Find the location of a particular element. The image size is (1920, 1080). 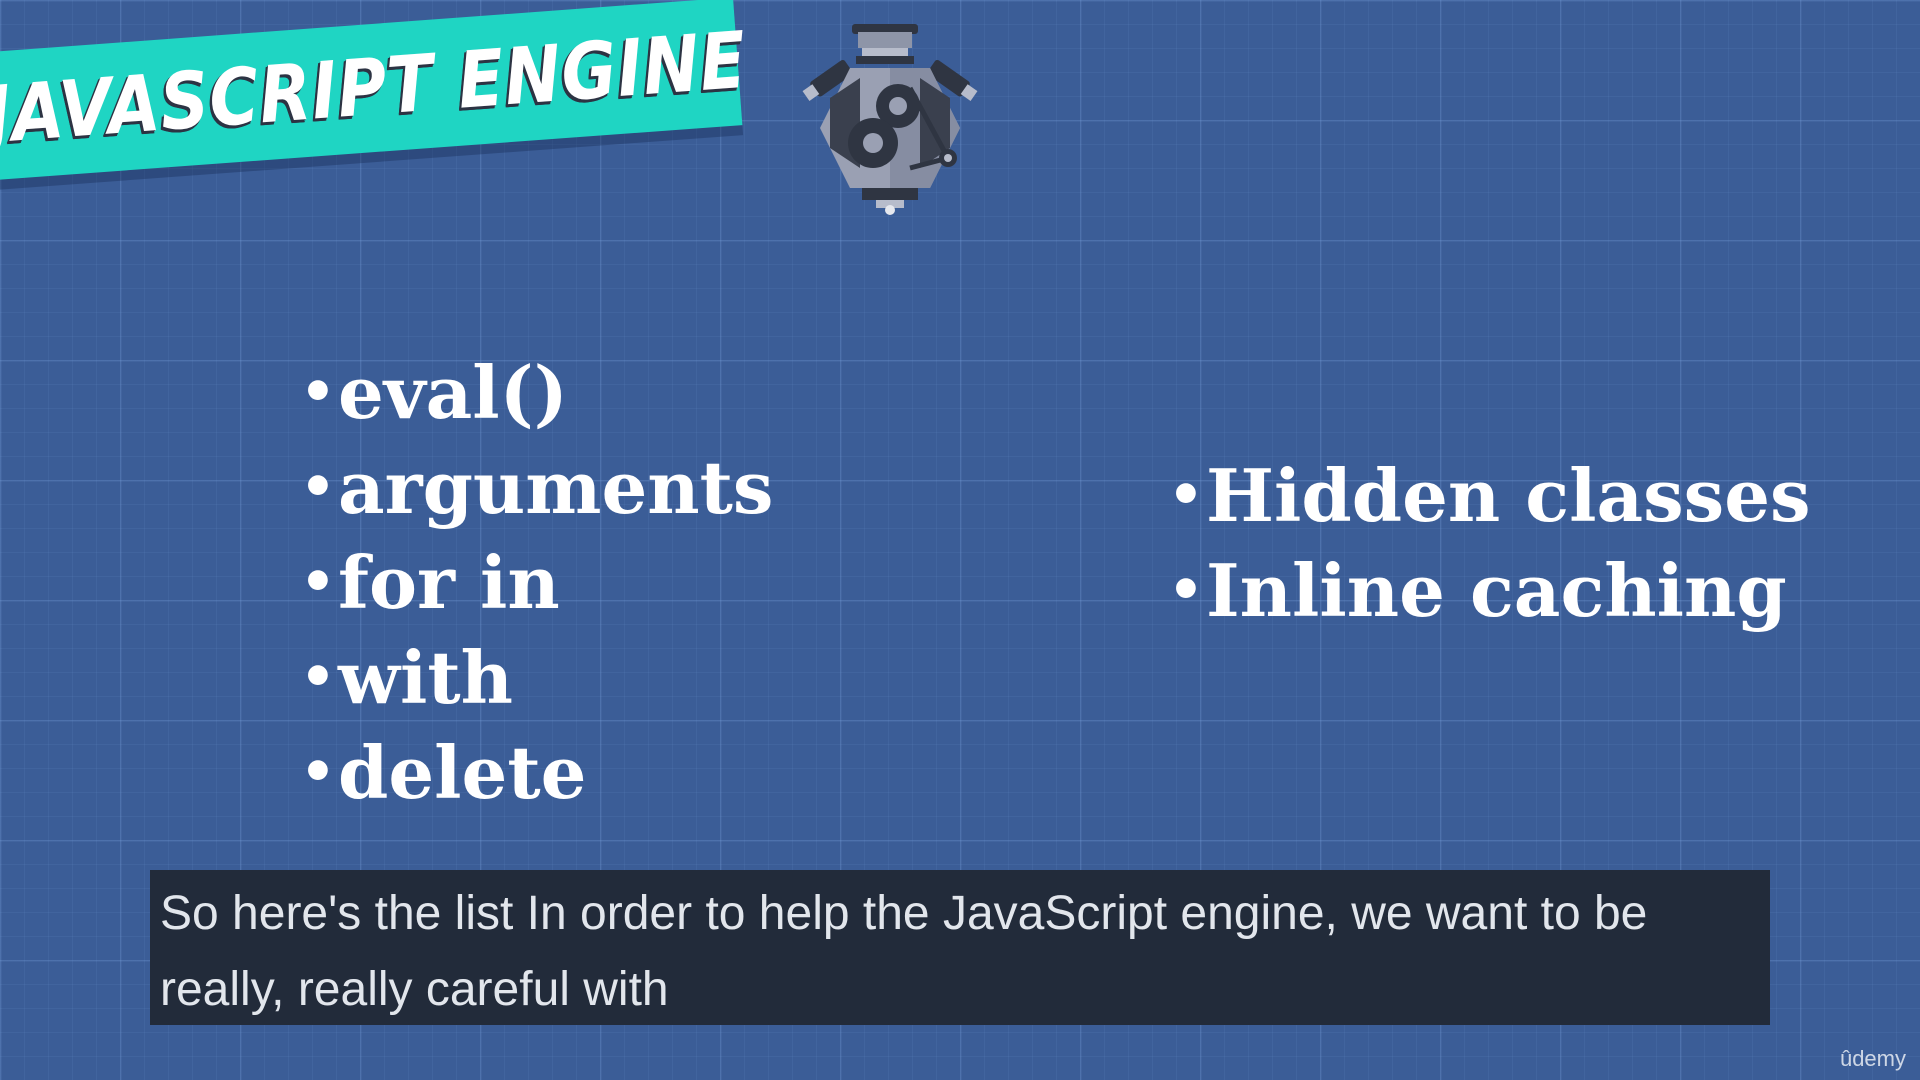

slide-title: JAVASCRIPT ENGINE is located at coordinates (375, 88).